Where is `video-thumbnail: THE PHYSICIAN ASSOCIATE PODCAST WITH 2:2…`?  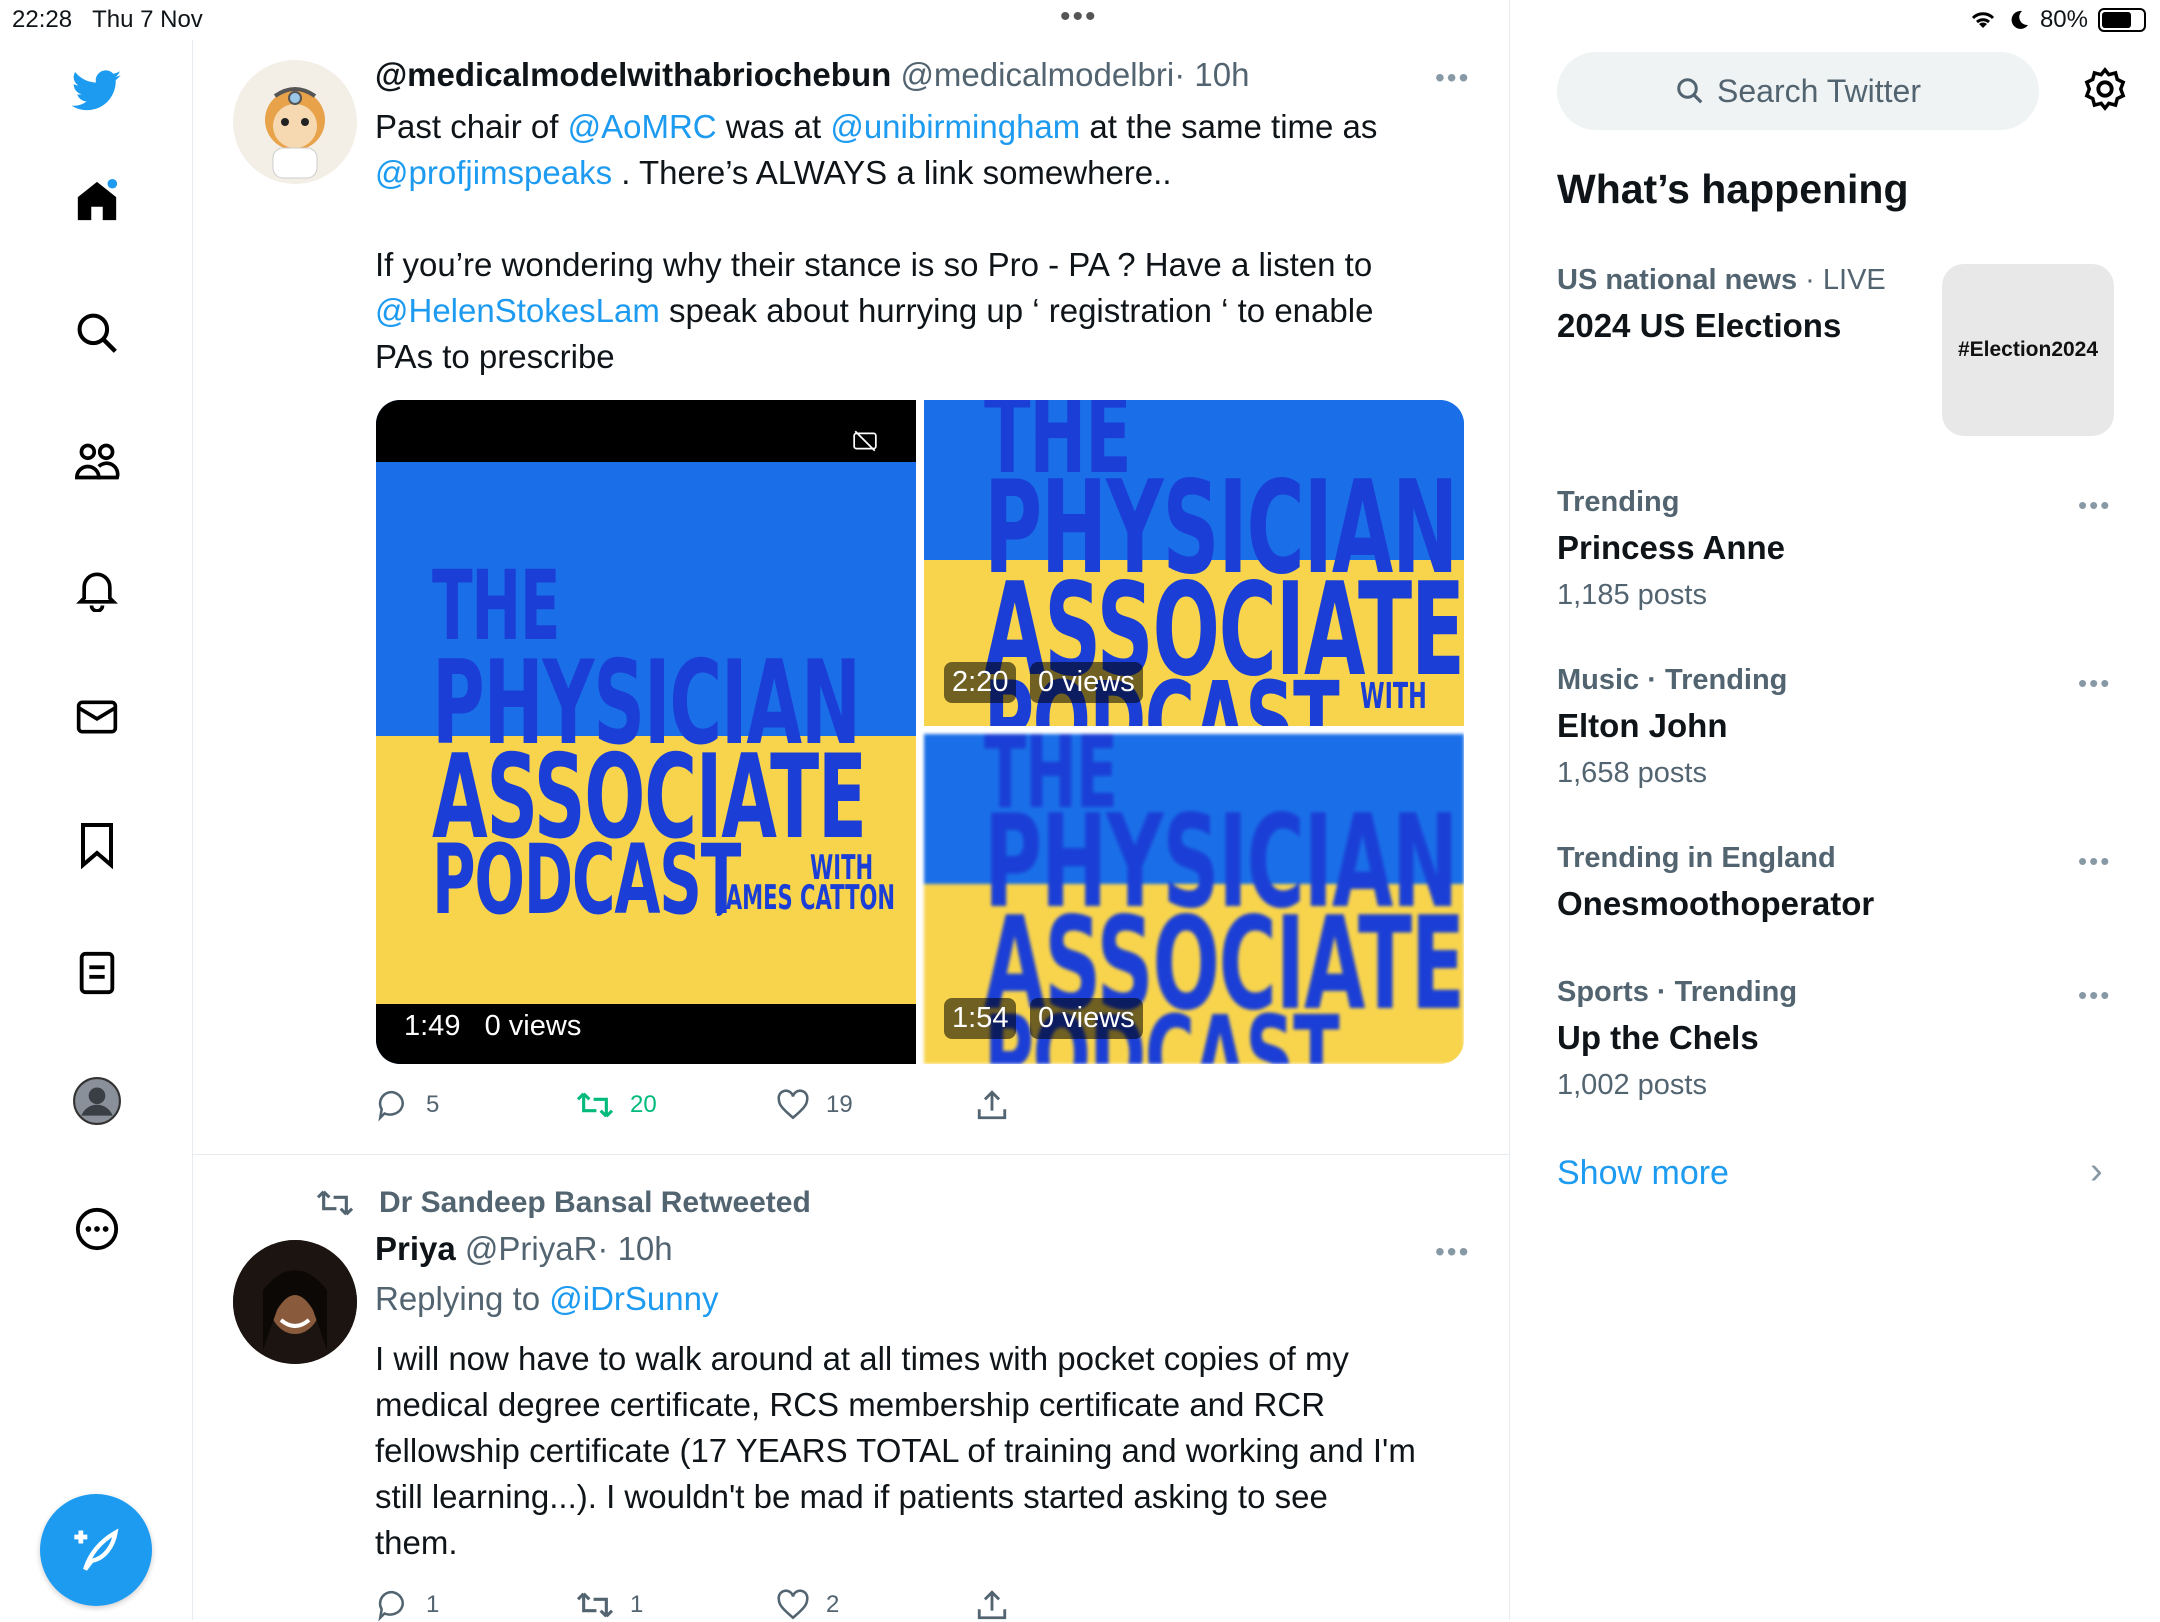 video-thumbnail: THE PHYSICIAN ASSOCIATE PODCAST WITH 2:2… is located at coordinates (1194, 563).